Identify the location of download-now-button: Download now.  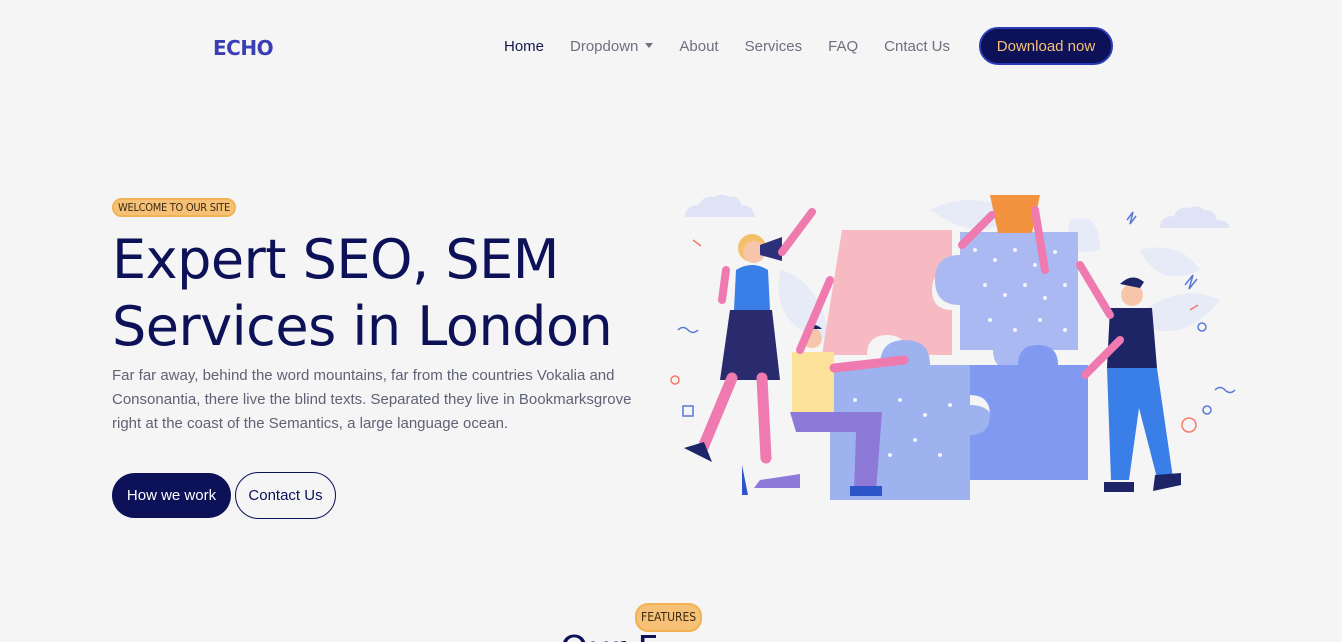
(1046, 46).